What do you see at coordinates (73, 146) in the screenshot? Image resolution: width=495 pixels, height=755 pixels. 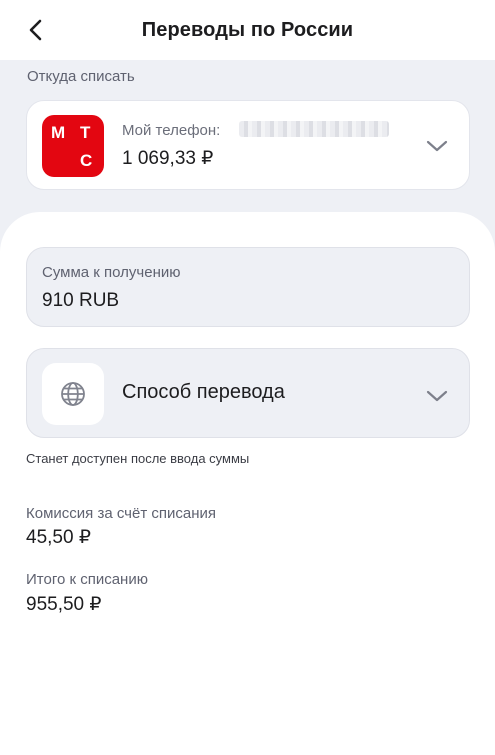 I see `mts-logo: М Т С` at bounding box center [73, 146].